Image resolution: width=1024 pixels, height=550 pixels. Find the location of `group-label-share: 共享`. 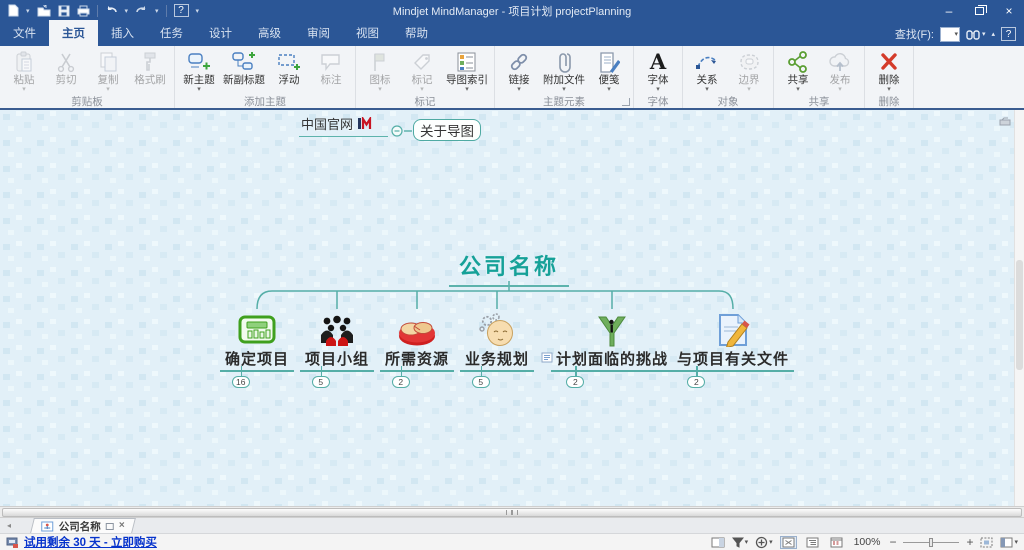

group-label-share: 共享 is located at coordinates (819, 102).